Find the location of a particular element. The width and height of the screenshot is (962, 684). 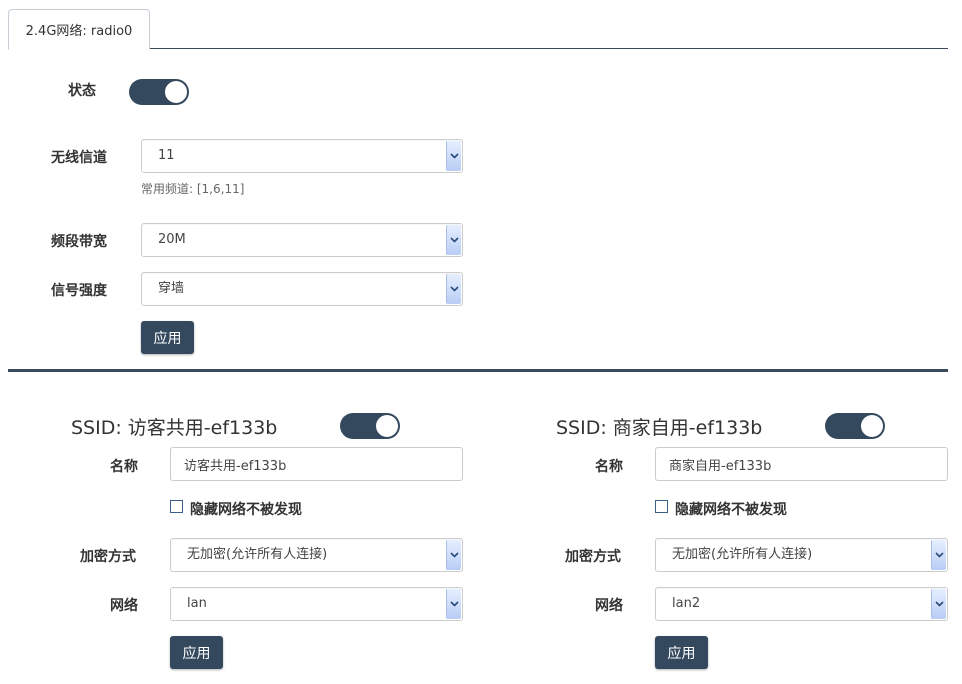

ssid-guest-network-value: lan is located at coordinates (197, 603).